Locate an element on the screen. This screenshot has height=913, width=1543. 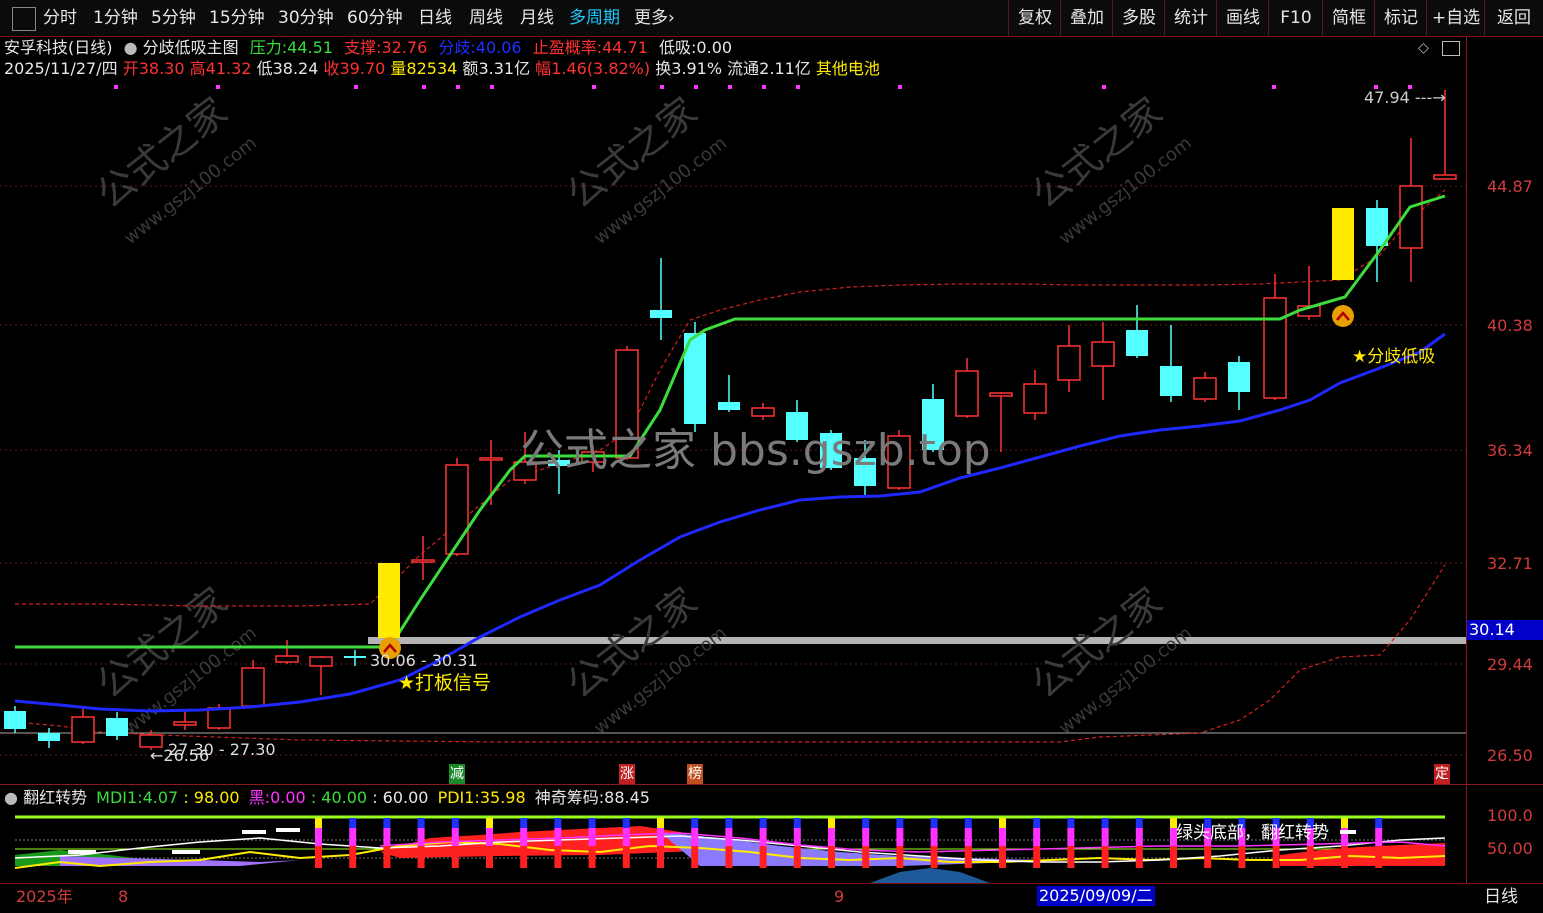
event-marker: 涨 is located at coordinates (627, 774).